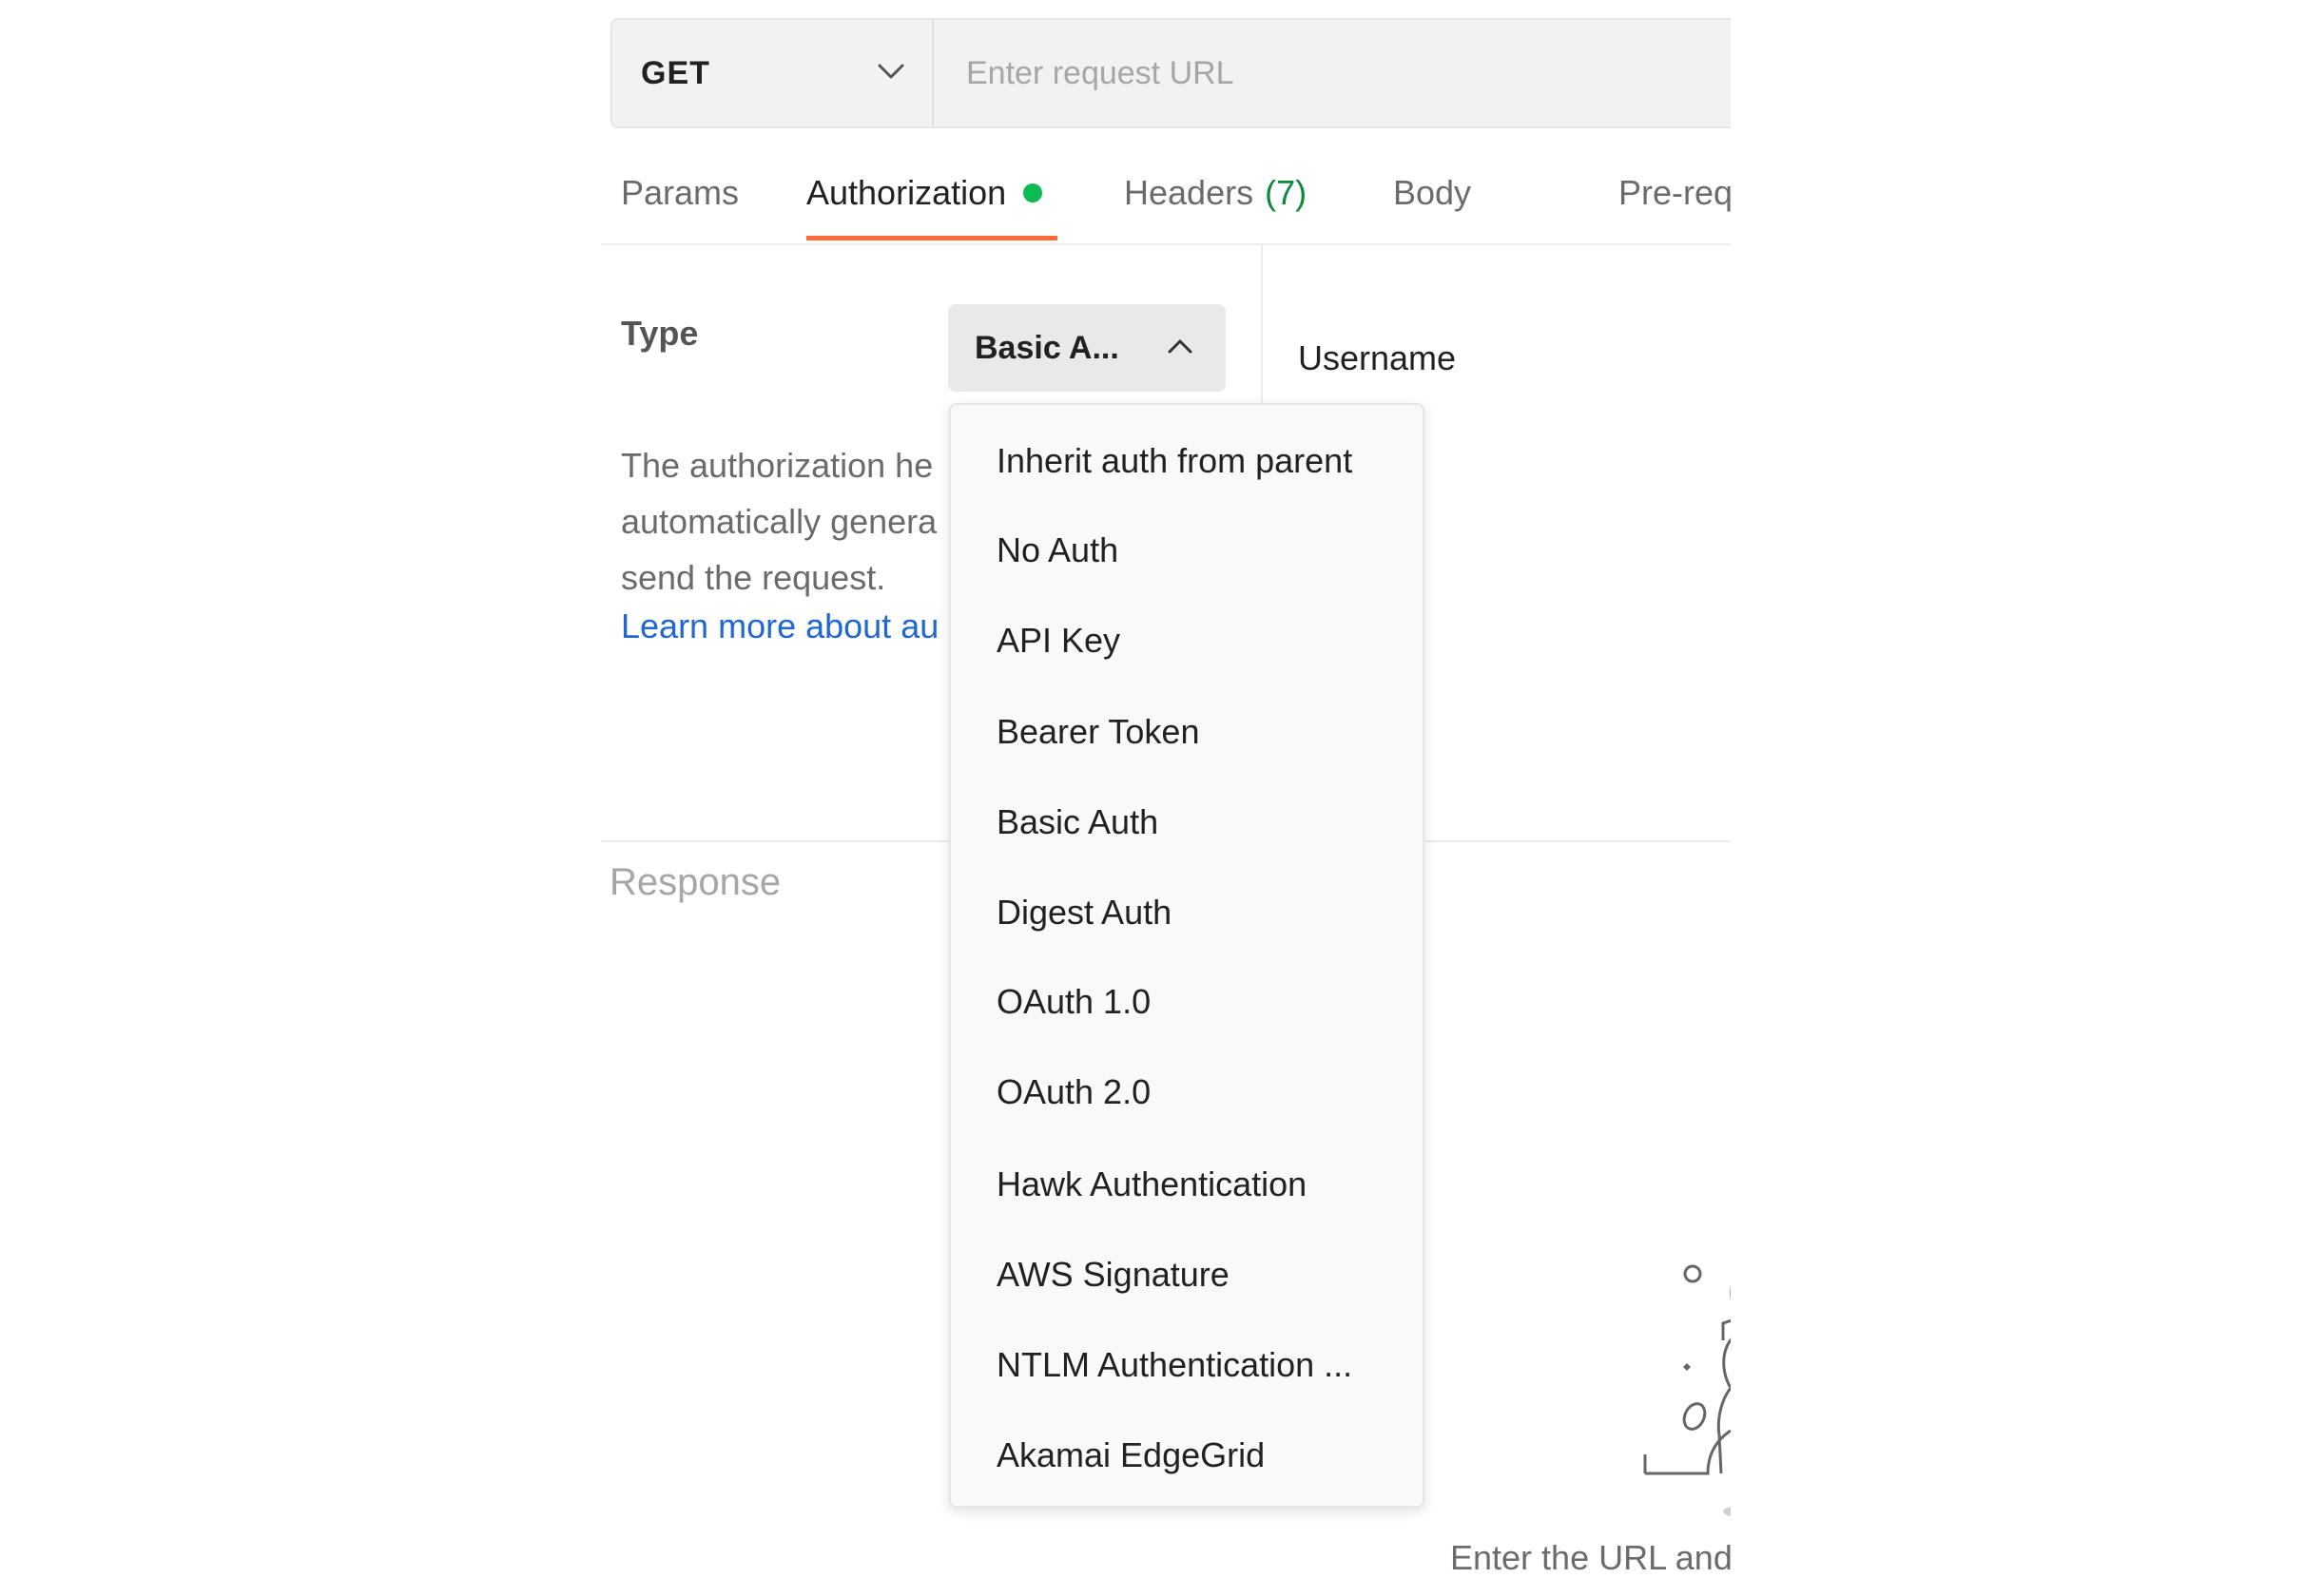 The height and width of the screenshot is (1578, 2324). What do you see at coordinates (1084, 913) in the screenshot?
I see `menu-item-digest-auth: Digest Auth` at bounding box center [1084, 913].